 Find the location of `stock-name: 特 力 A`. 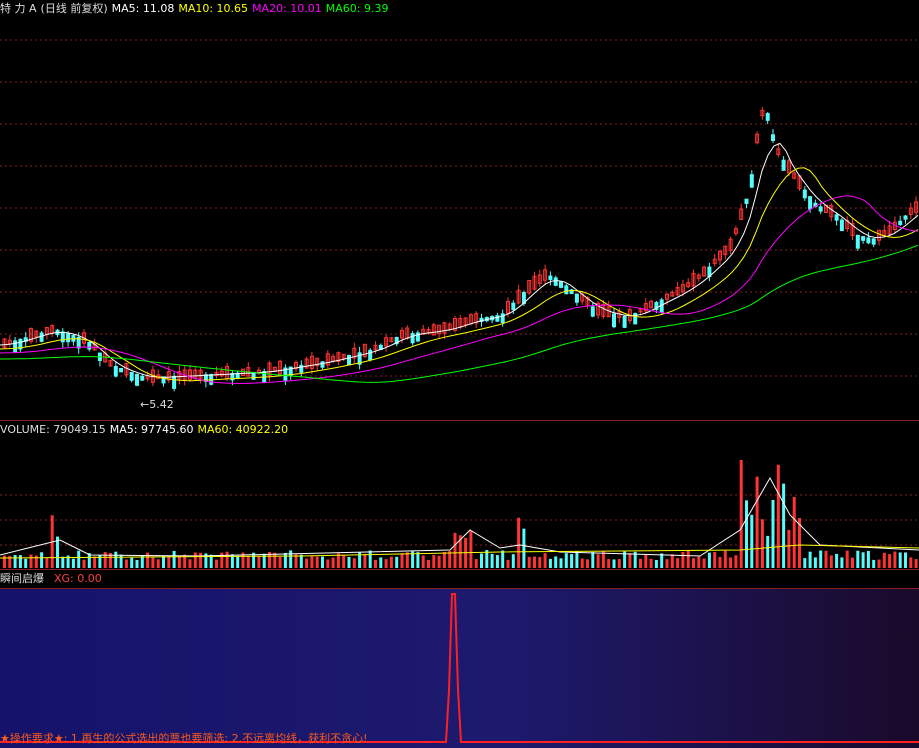

stock-name: 特 力 A is located at coordinates (18, 8).